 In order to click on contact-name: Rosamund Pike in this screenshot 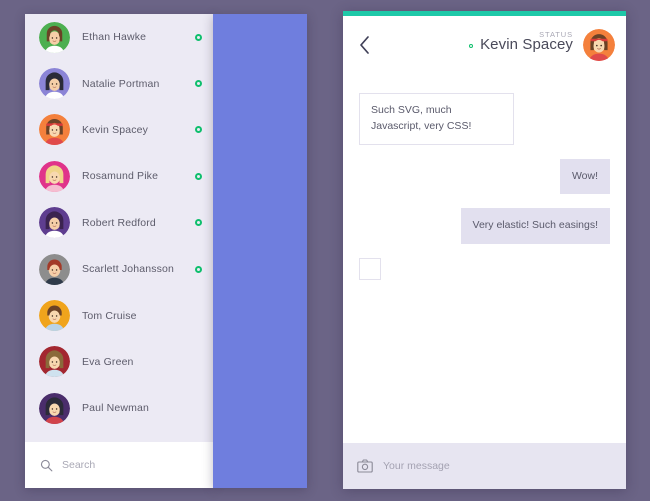, I will do `click(120, 176)`.